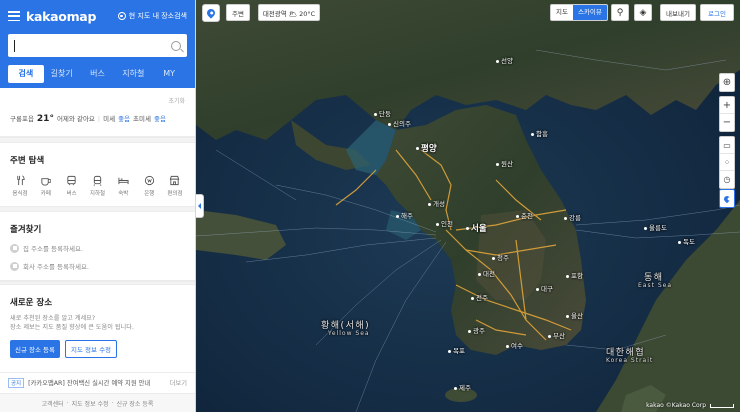 The image size is (740, 412). I want to click on map-type-map: 지도, so click(562, 12).